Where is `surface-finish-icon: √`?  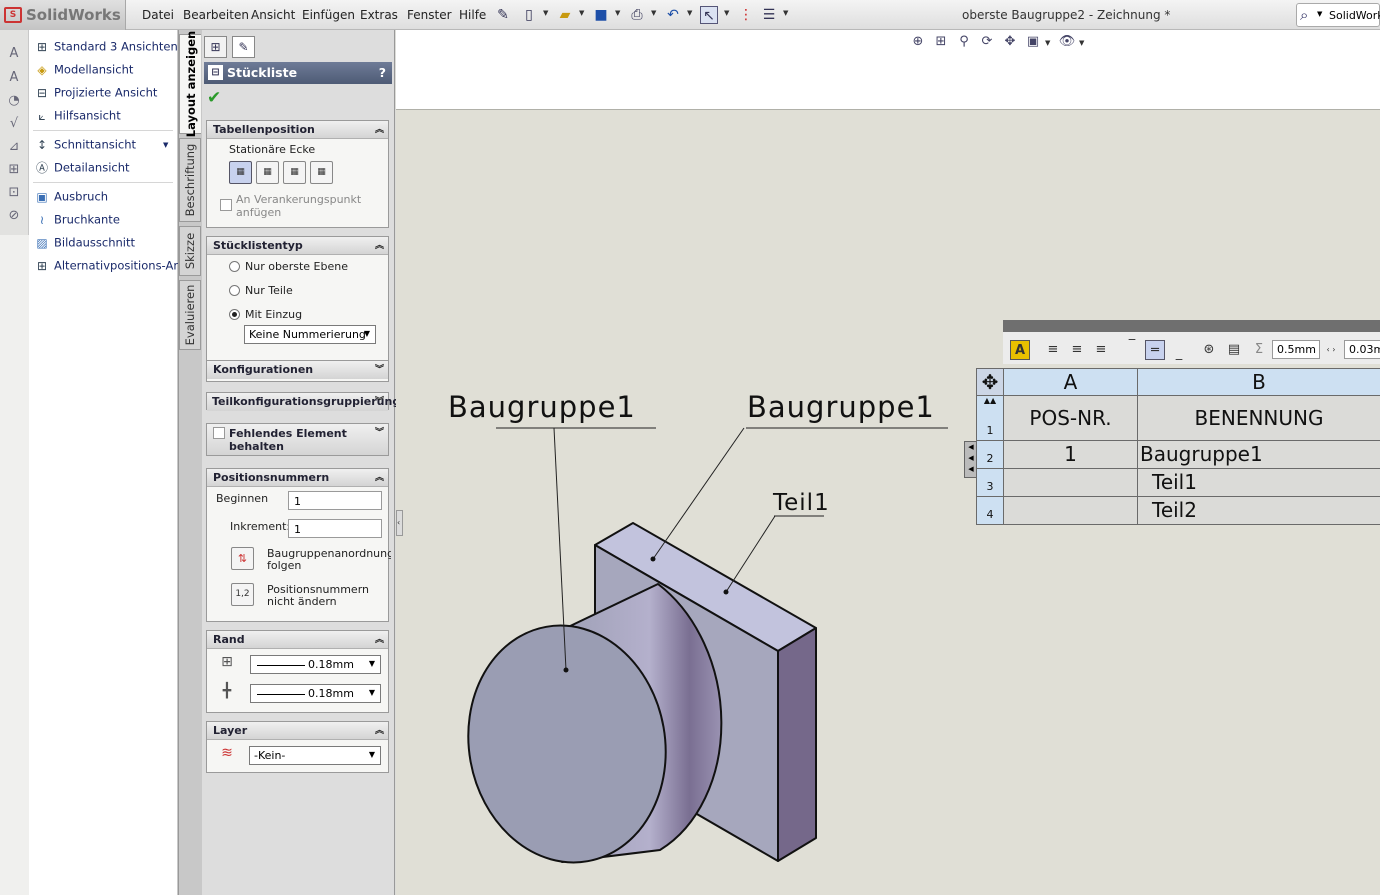
surface-finish-icon: √ is located at coordinates (14, 124).